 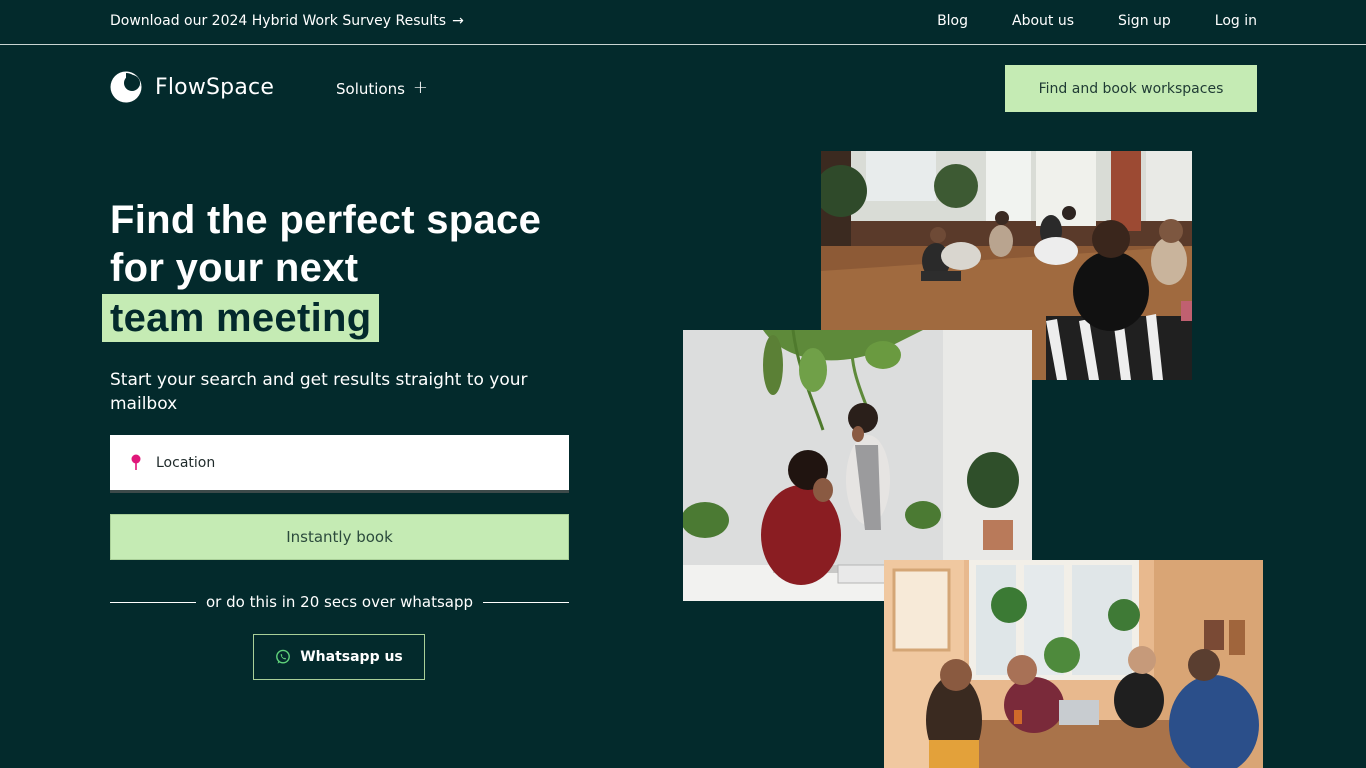 What do you see at coordinates (1073, 664) in the screenshot?
I see `team-table-photo` at bounding box center [1073, 664].